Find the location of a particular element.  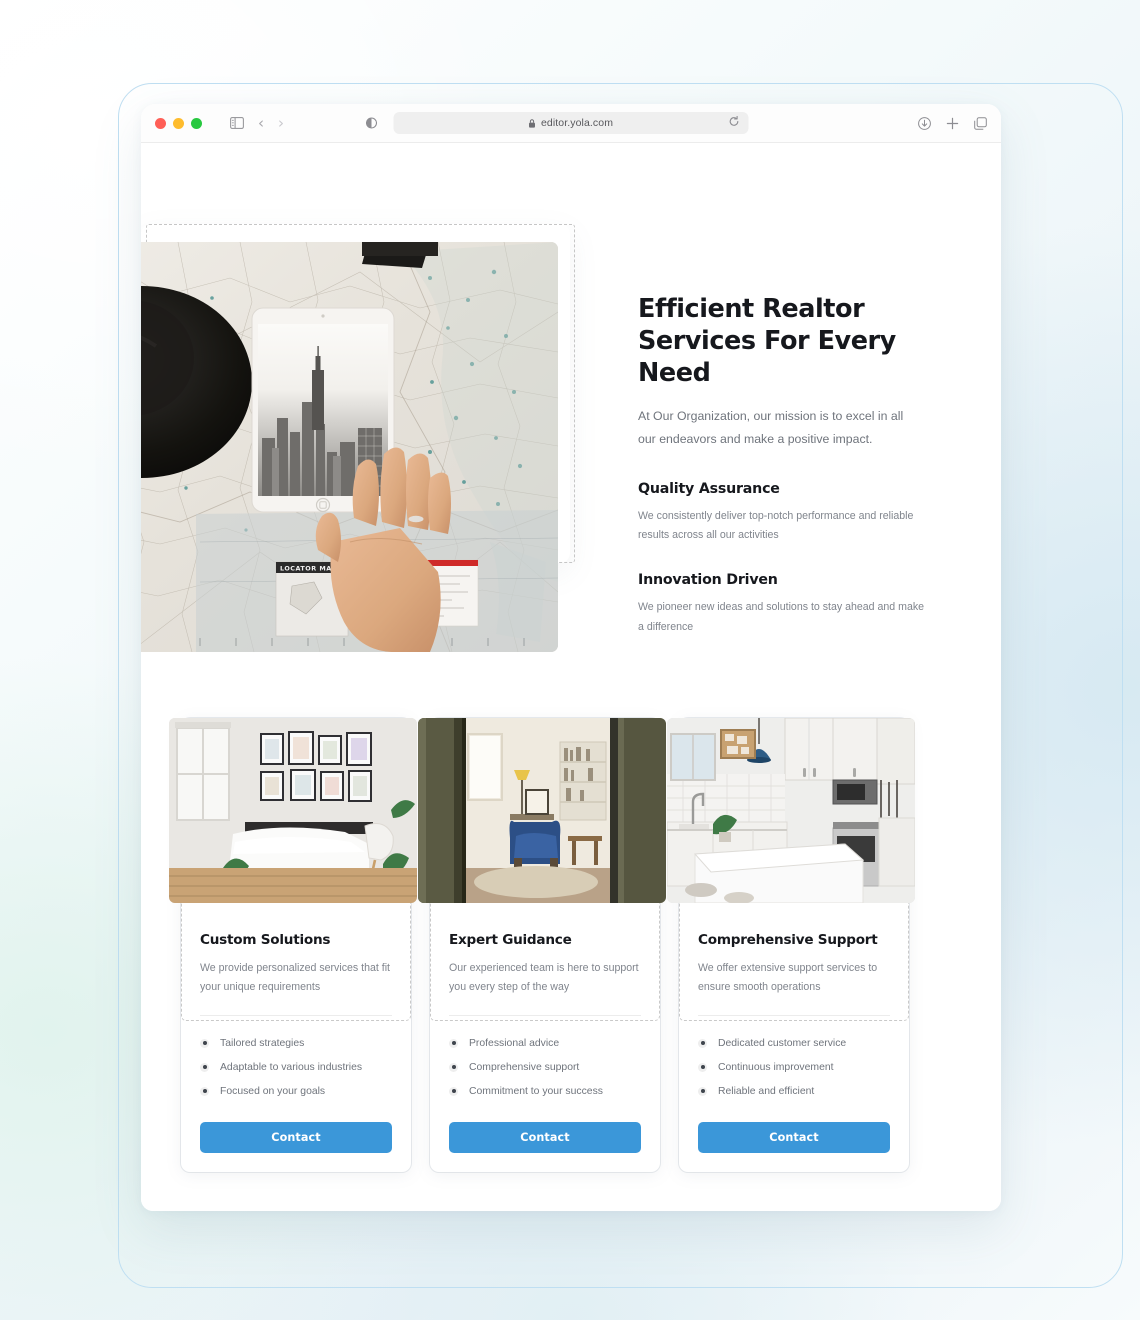

list-item: Dedicated customer service is located at coordinates (794, 1043).